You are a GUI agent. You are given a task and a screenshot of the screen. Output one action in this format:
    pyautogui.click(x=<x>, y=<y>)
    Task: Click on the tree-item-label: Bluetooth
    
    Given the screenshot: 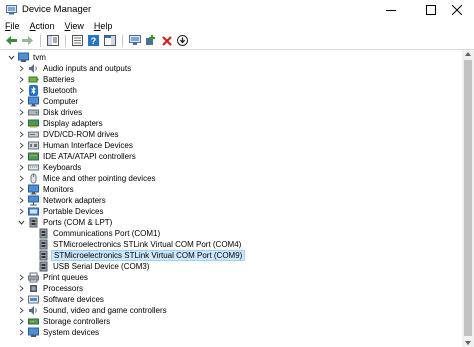 What is the action you would take?
    pyautogui.click(x=60, y=90)
    